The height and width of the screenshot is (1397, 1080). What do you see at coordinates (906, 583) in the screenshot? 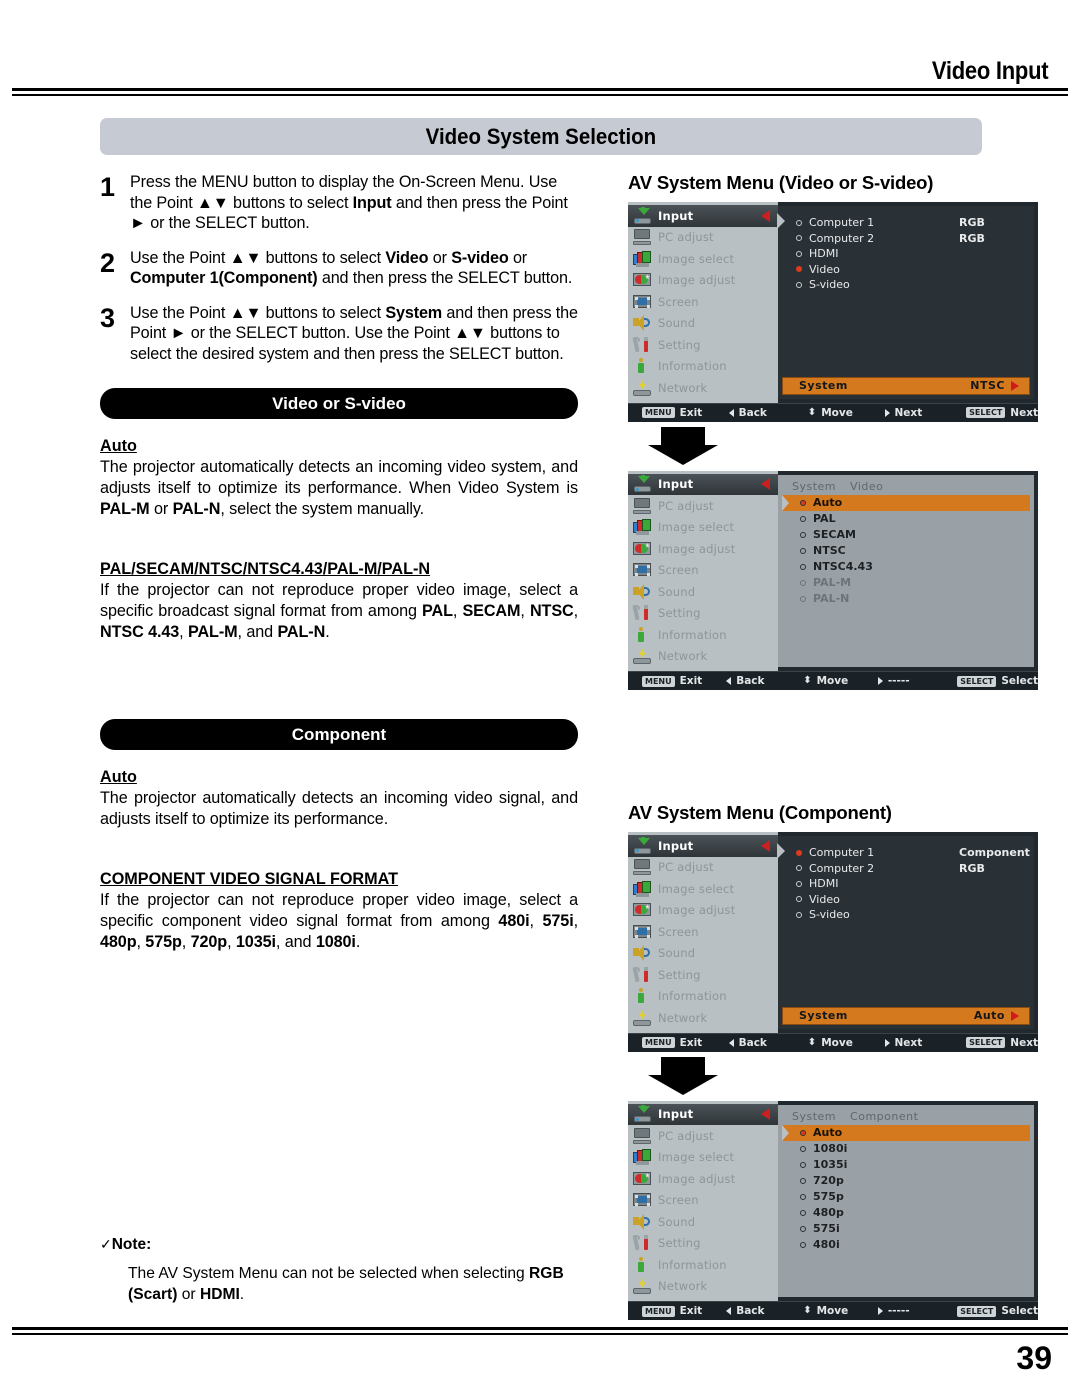
I see `system-option-row: PAL-M` at bounding box center [906, 583].